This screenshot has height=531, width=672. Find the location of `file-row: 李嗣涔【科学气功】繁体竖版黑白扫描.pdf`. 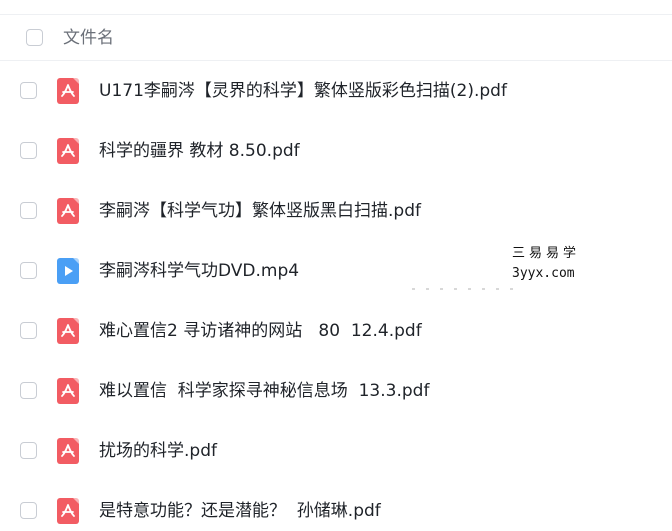

file-row: 李嗣涔【科学气功】繁体竖版黑白扫描.pdf is located at coordinates (336, 211).